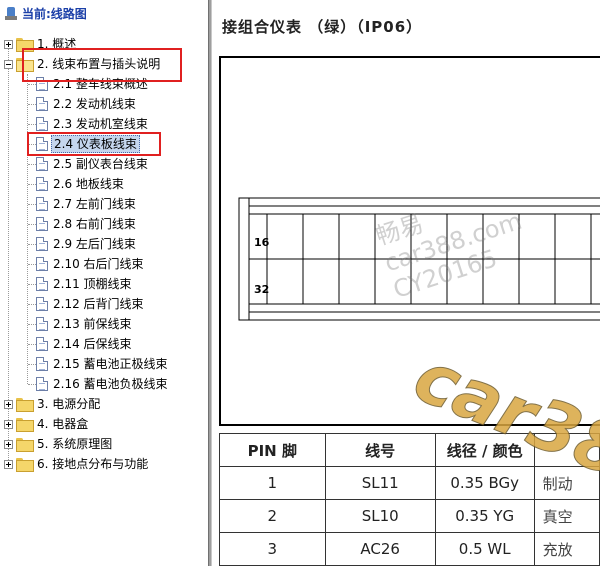 This screenshot has width=600, height=566. Describe the element at coordinates (322, 27) in the screenshot. I see `page-title: 接组合仪表 （绿）（IP06）` at that location.